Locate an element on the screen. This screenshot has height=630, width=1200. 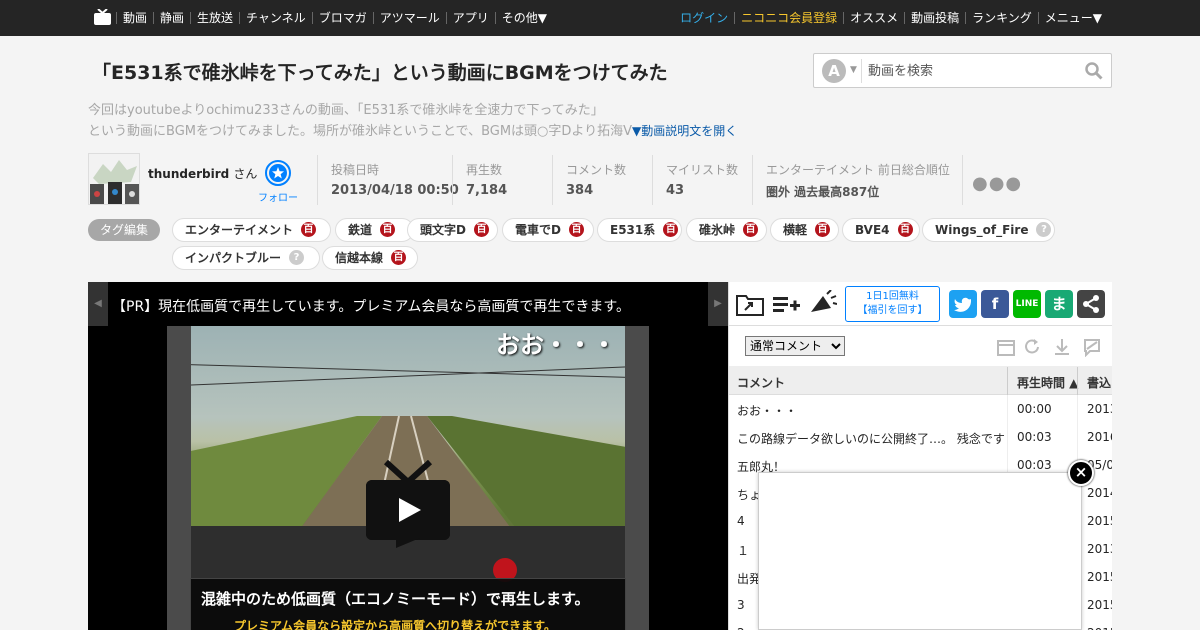
facebook-icon: f is located at coordinates (995, 304).